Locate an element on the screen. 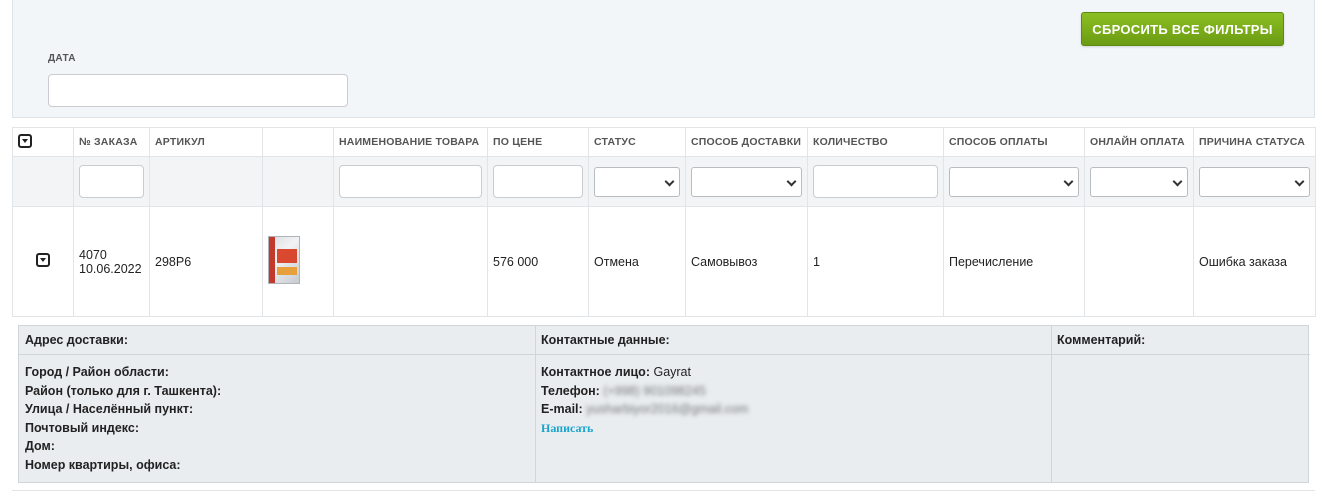 The height and width of the screenshot is (496, 1326). quantity-cell: 1 is located at coordinates (875, 261).